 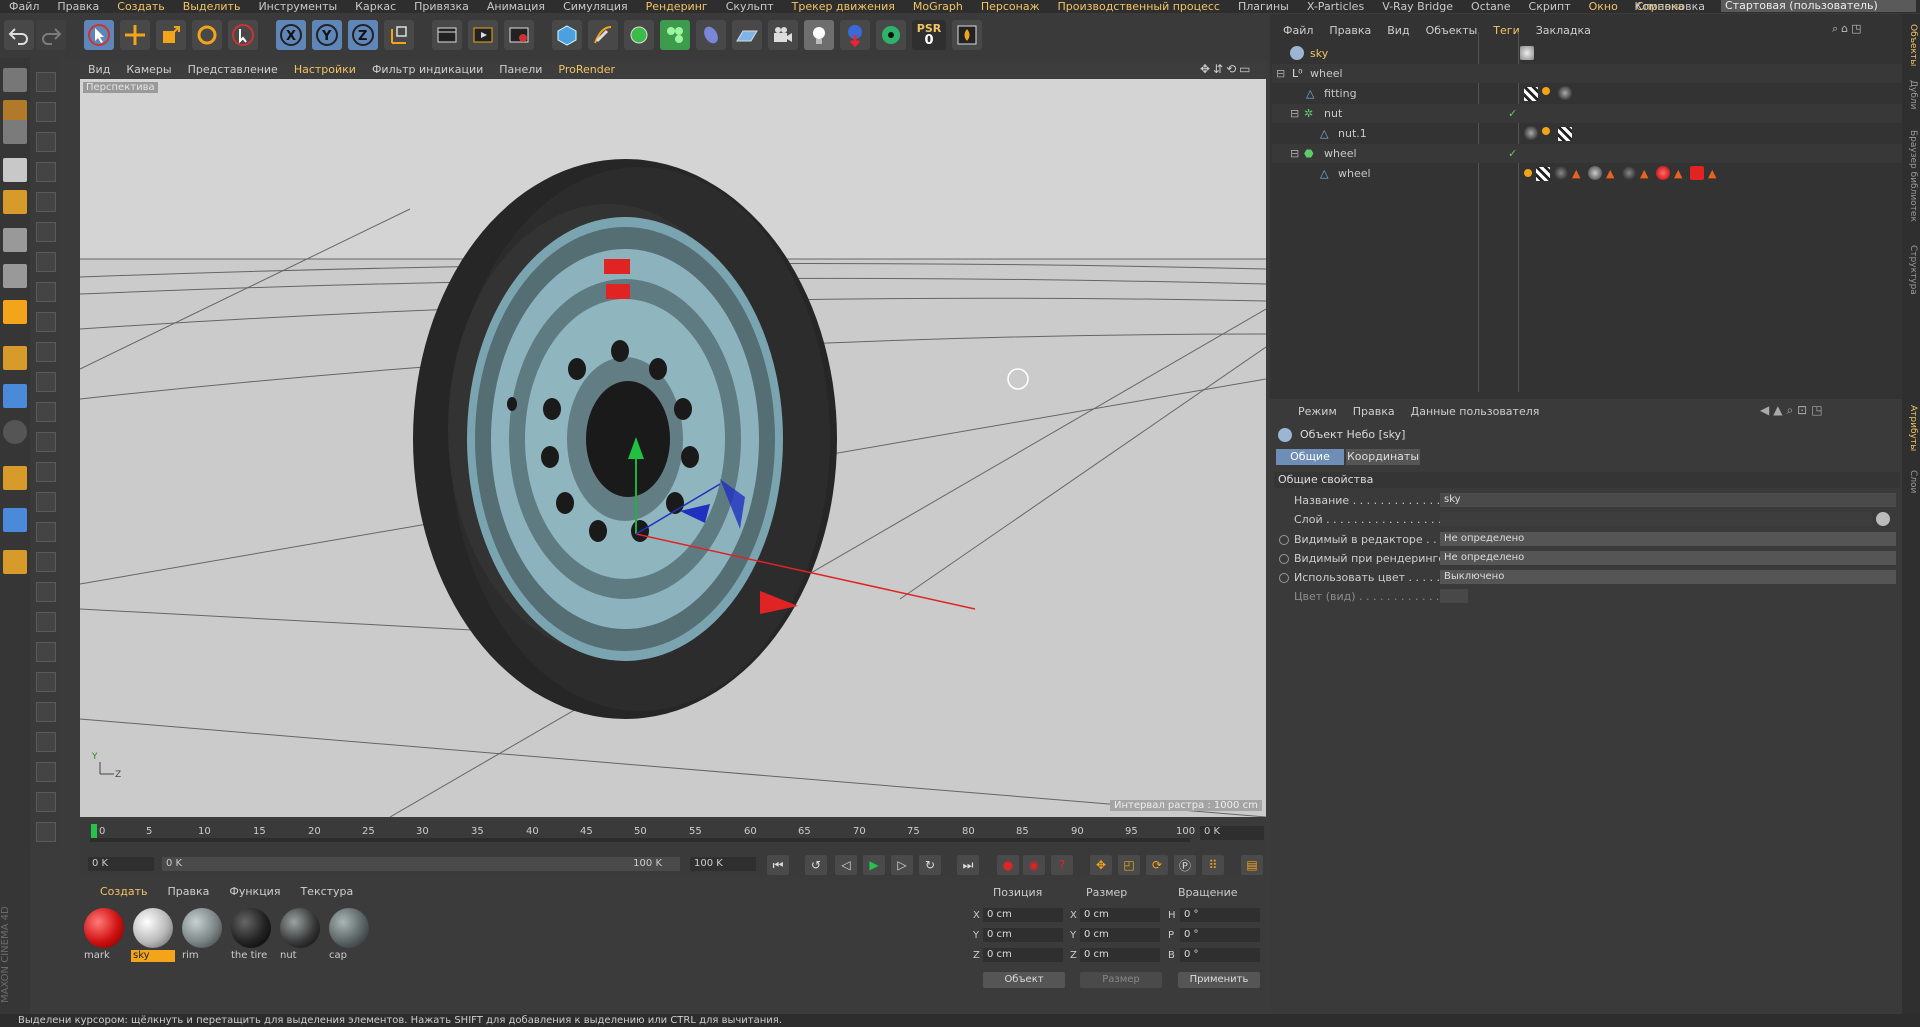 What do you see at coordinates (1120, 935) in the screenshot?
I see `size-y-field: 0 cm` at bounding box center [1120, 935].